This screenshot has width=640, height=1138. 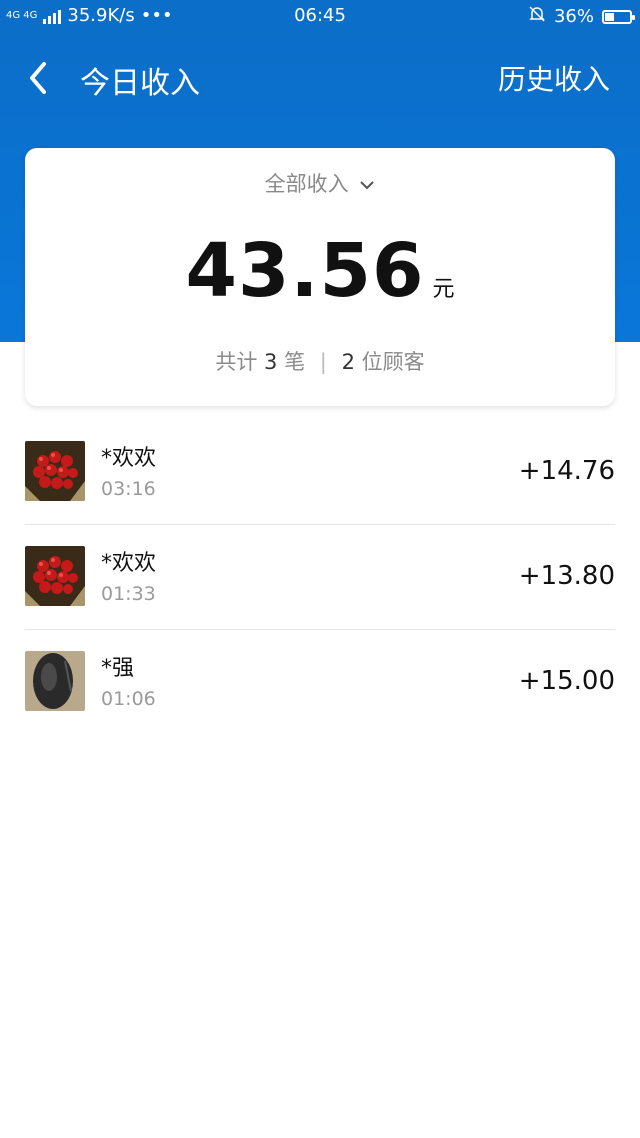 I want to click on income-filter-dropdown: 全部收入, so click(x=320, y=183).